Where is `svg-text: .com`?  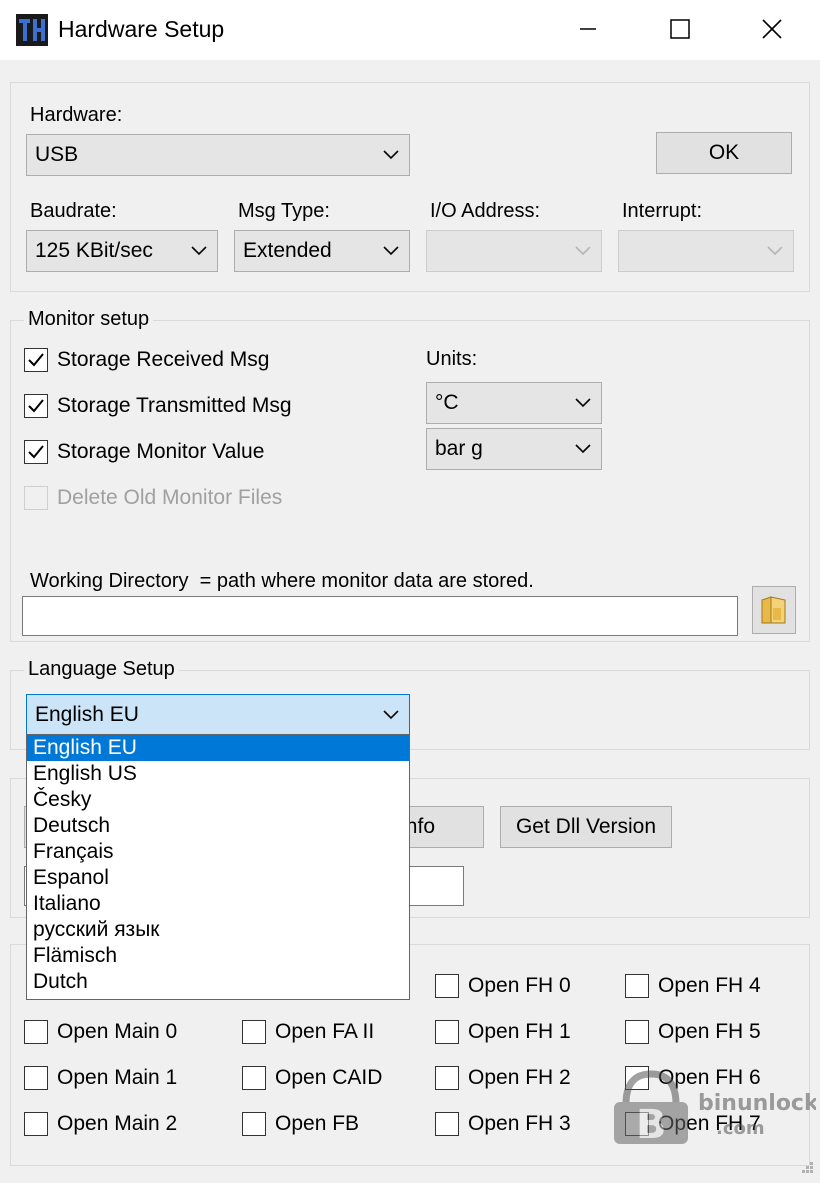
svg-text: .com is located at coordinates (740, 1128).